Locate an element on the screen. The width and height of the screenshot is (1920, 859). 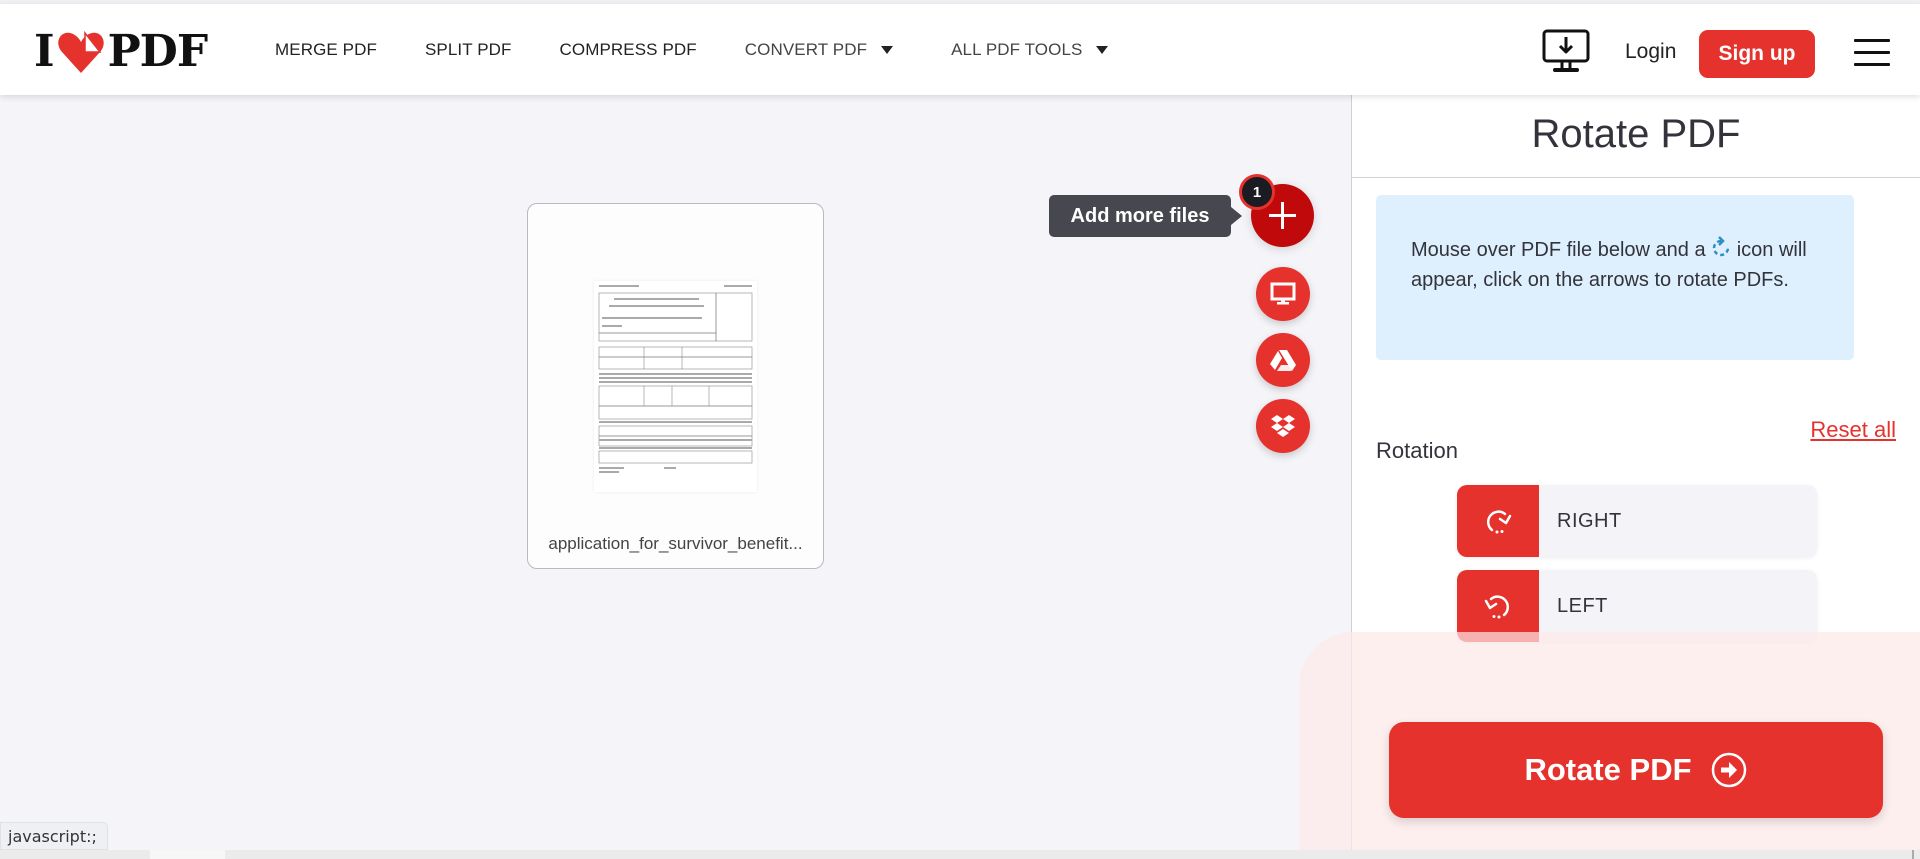
dropbox-icon is located at coordinates (1283, 426).